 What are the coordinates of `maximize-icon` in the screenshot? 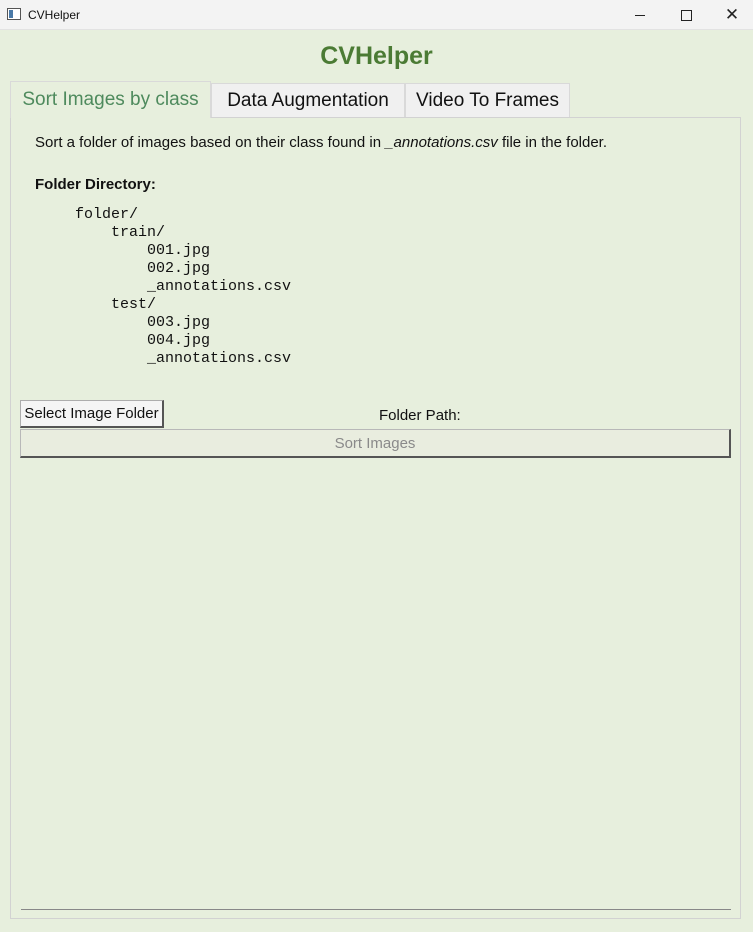 It's located at (686, 15).